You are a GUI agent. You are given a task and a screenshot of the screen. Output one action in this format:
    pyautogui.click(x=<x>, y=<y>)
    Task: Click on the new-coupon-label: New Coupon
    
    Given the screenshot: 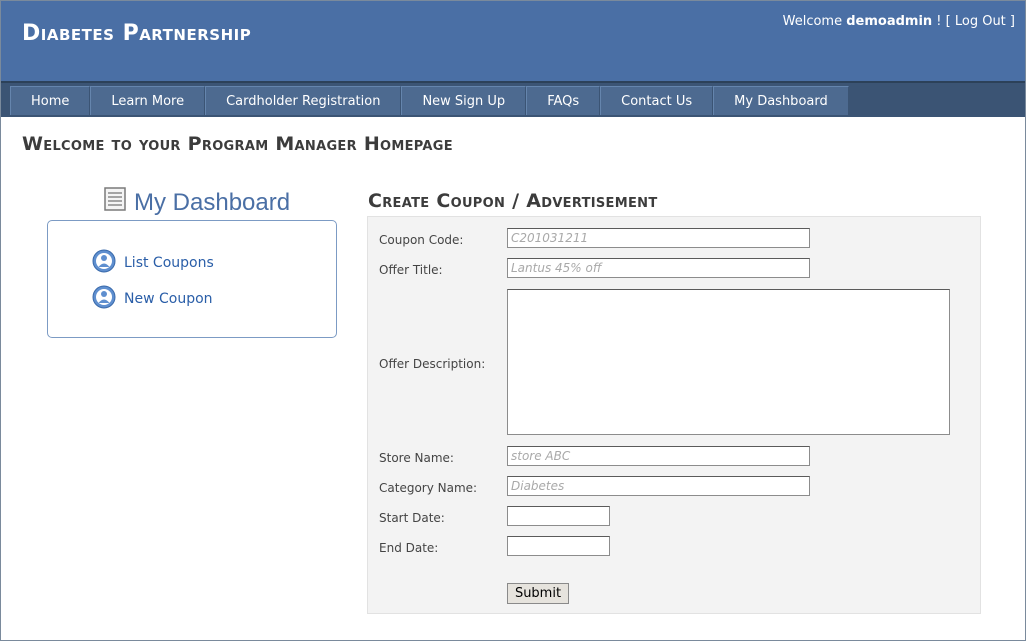 What is the action you would take?
    pyautogui.click(x=168, y=299)
    